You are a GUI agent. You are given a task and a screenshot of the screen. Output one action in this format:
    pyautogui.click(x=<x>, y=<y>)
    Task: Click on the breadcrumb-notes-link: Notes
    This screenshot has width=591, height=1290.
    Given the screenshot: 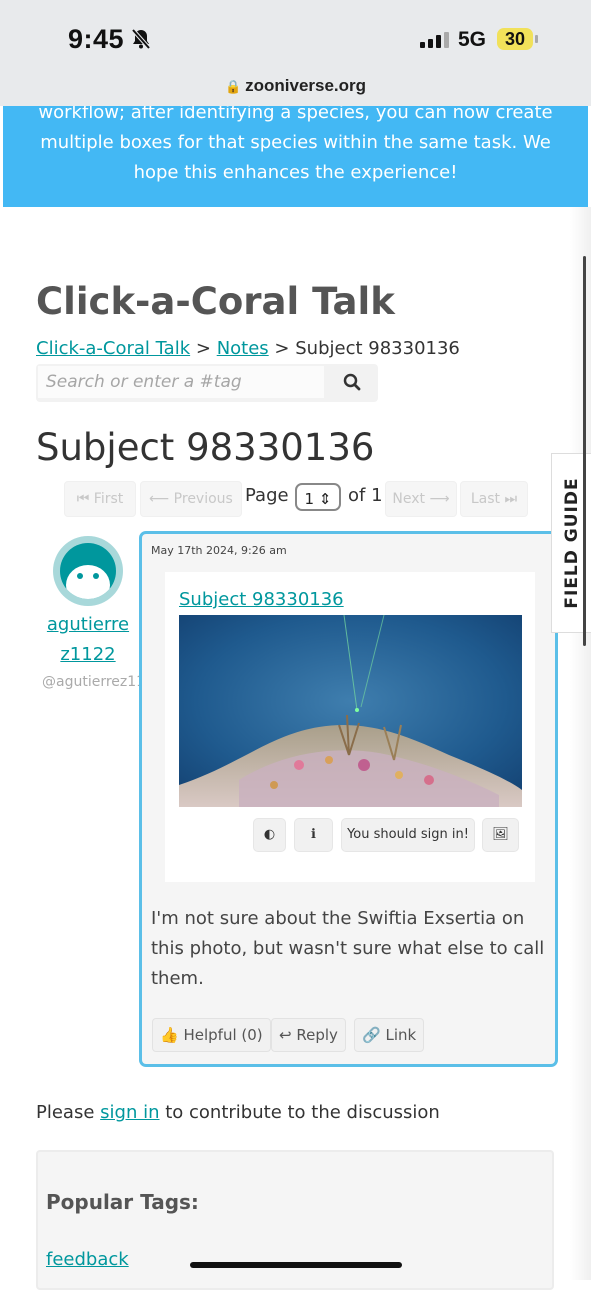 What is the action you would take?
    pyautogui.click(x=243, y=348)
    